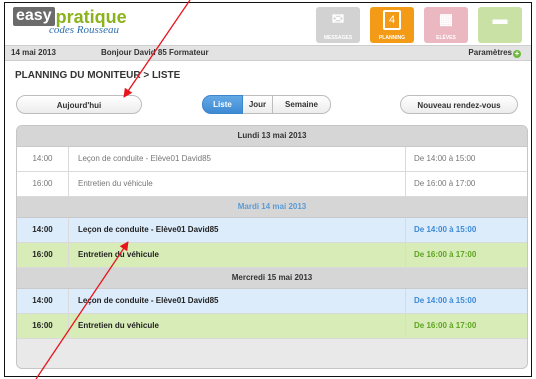 Image resolution: width=536 pixels, height=379 pixels. What do you see at coordinates (222, 104) in the screenshot?
I see `view-list-button: Liste` at bounding box center [222, 104].